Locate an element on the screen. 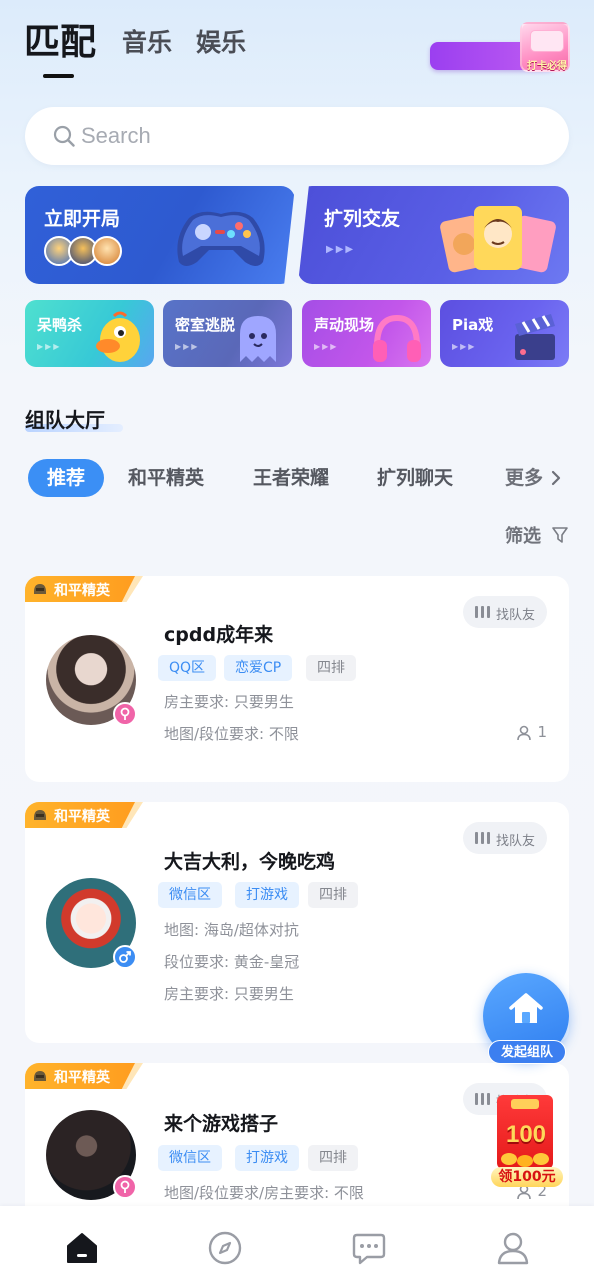 The image size is (594, 1280). mode-card-live-voice: 声动现场 ▶▶▶ is located at coordinates (366, 333).